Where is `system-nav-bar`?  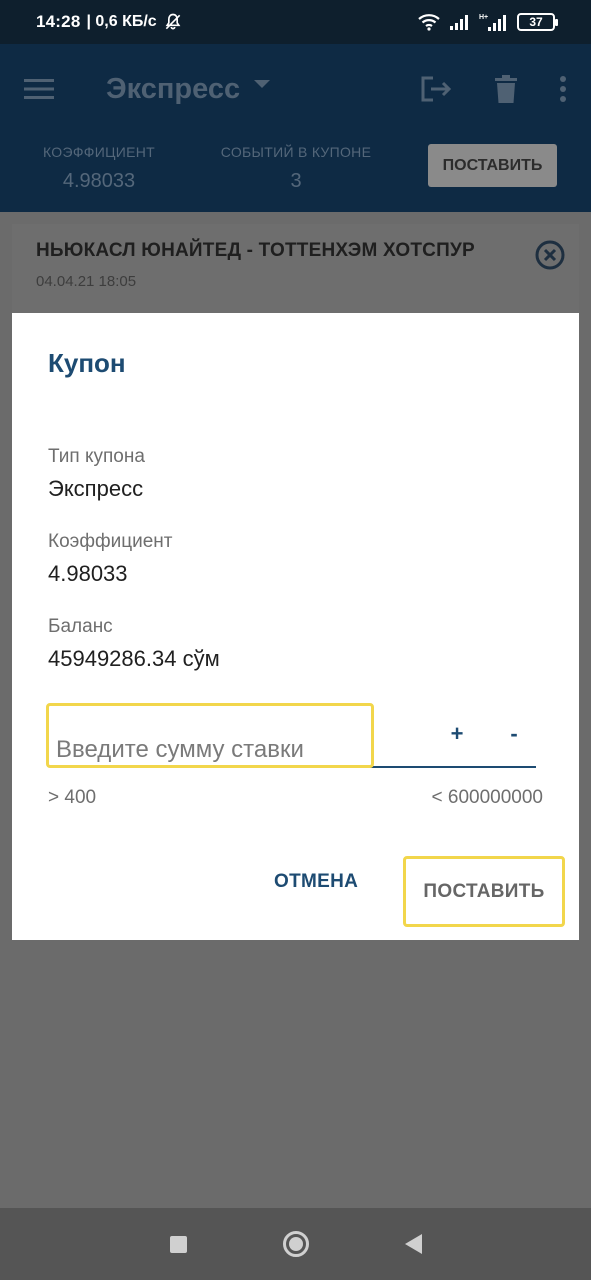
system-nav-bar is located at coordinates (295, 1244).